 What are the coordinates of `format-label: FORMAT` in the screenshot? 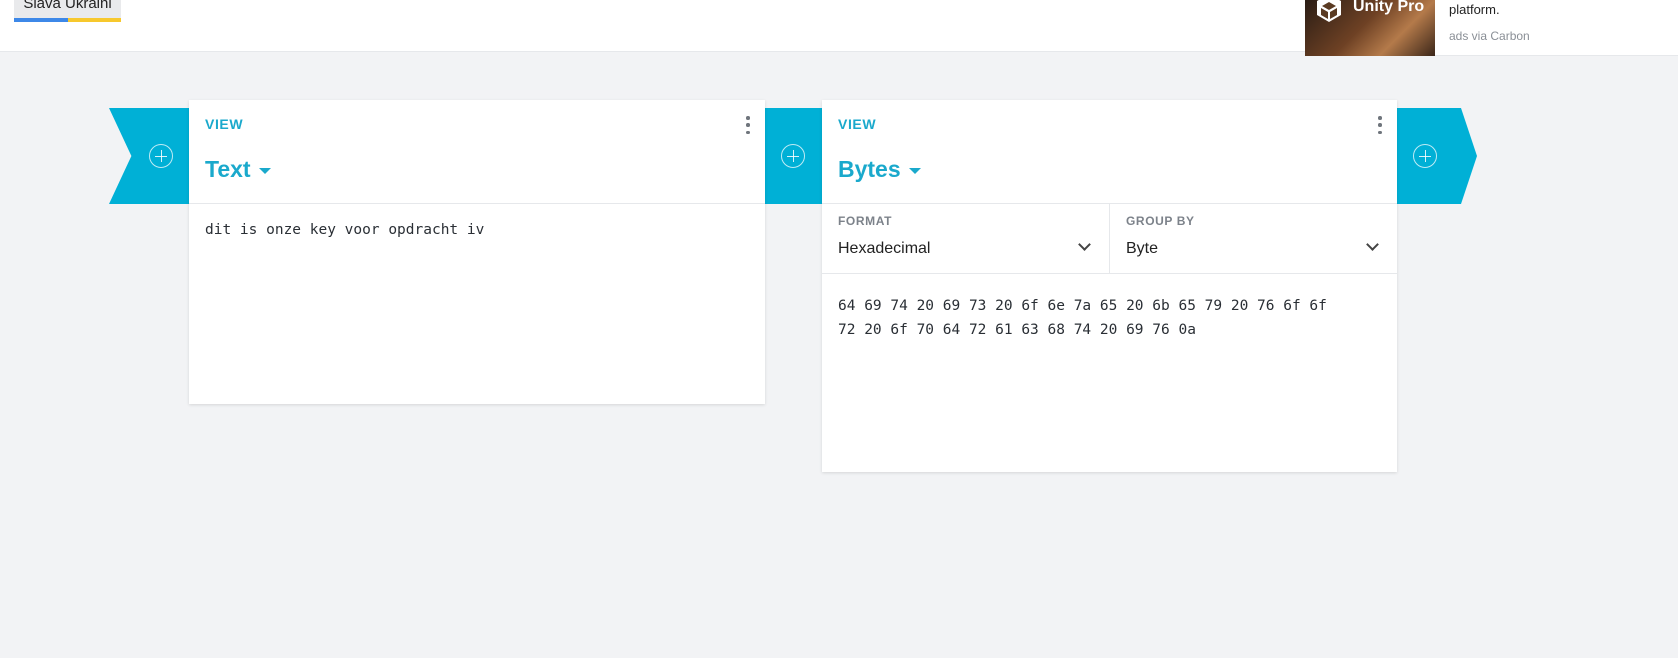 It's located at (865, 221).